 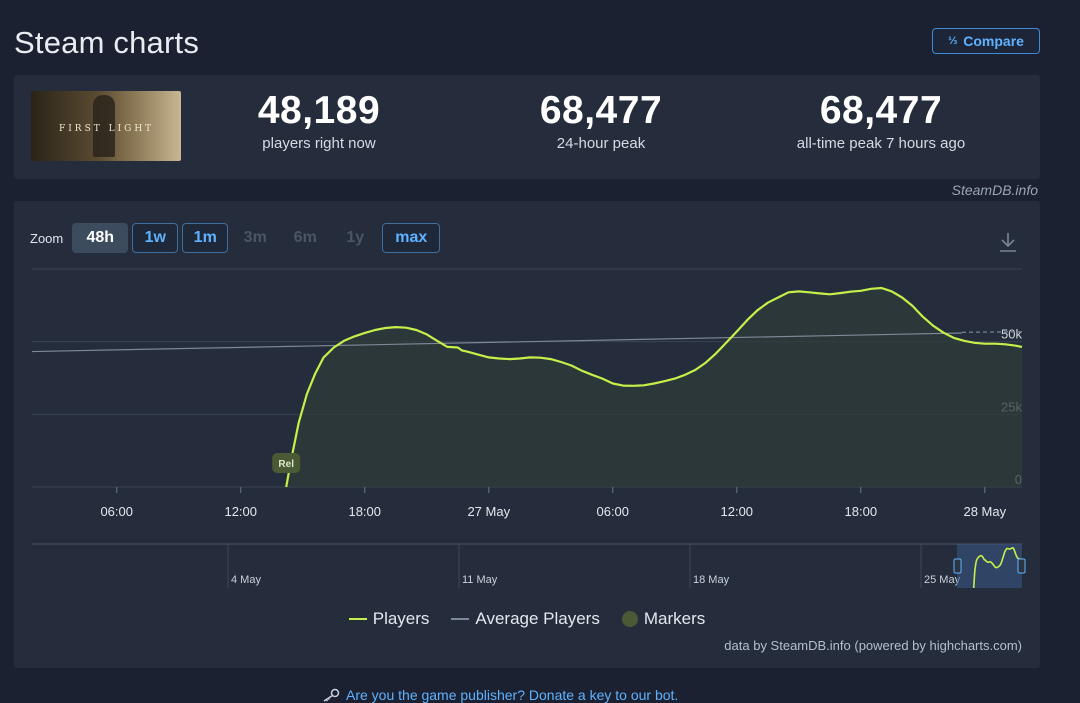 What do you see at coordinates (47, 238) in the screenshot?
I see `zoom-label: Zoom` at bounding box center [47, 238].